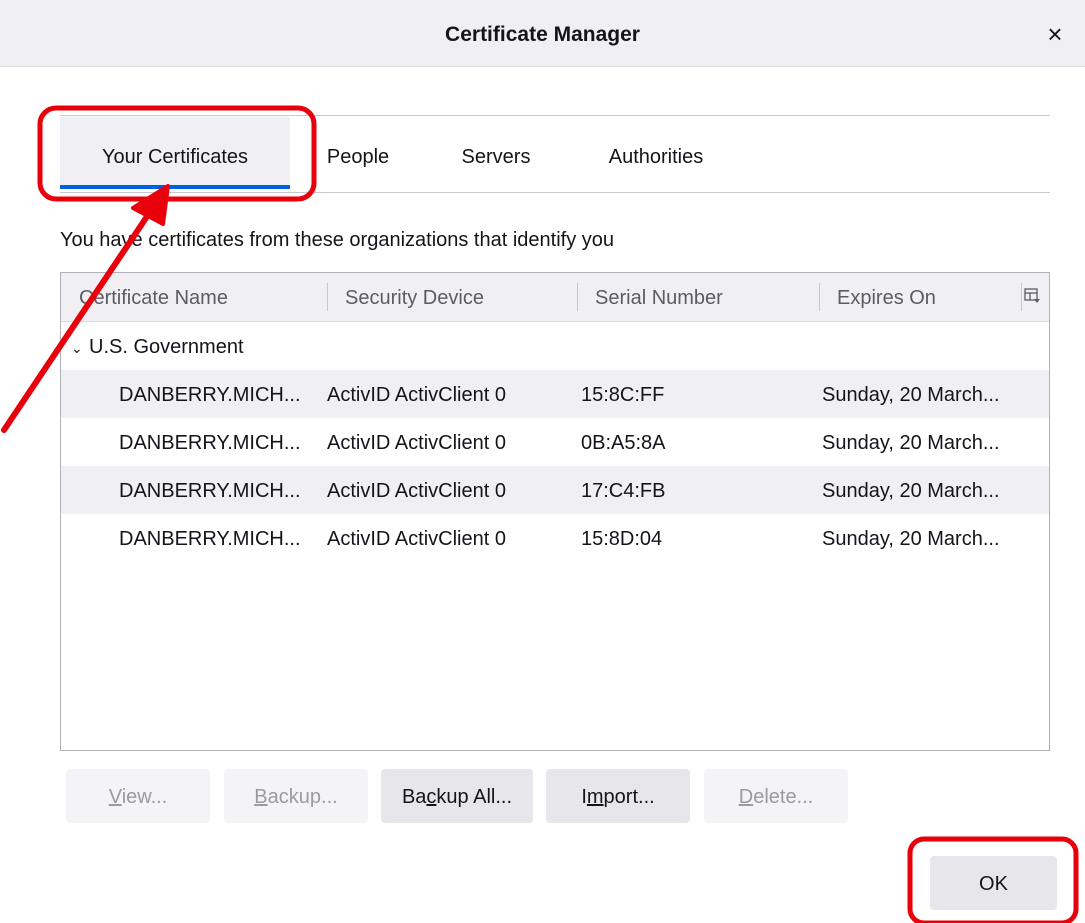  What do you see at coordinates (414, 797) in the screenshot?
I see `button-label: Ba` at bounding box center [414, 797].